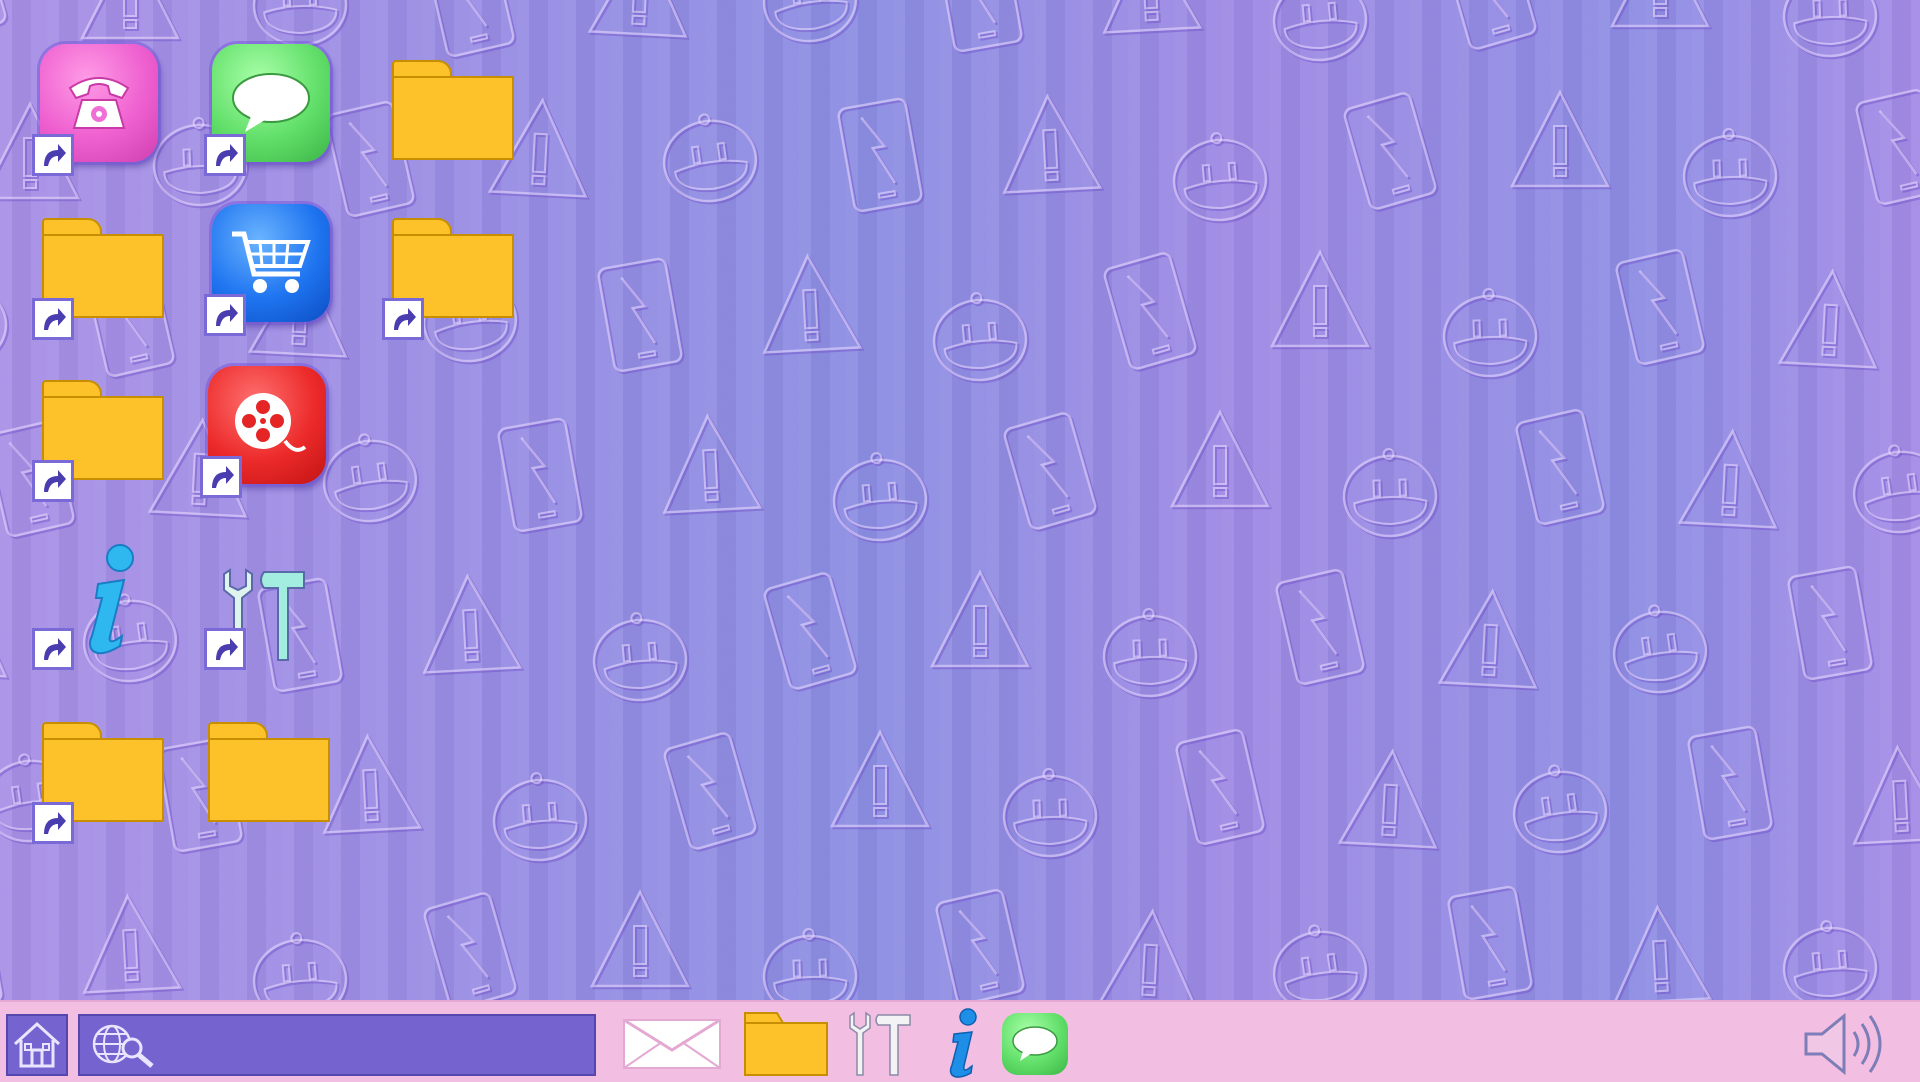 The image size is (1920, 1082). Describe the element at coordinates (271, 422) in the screenshot. I see `film-reel-icon` at that location.